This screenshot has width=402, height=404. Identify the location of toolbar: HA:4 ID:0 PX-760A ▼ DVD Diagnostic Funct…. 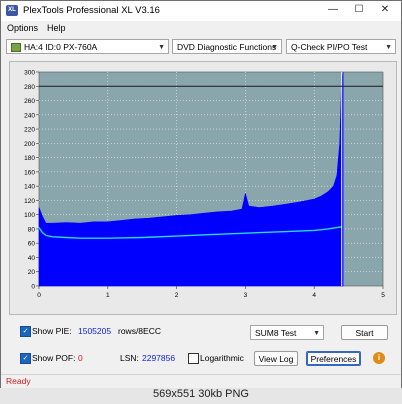
(201, 48).